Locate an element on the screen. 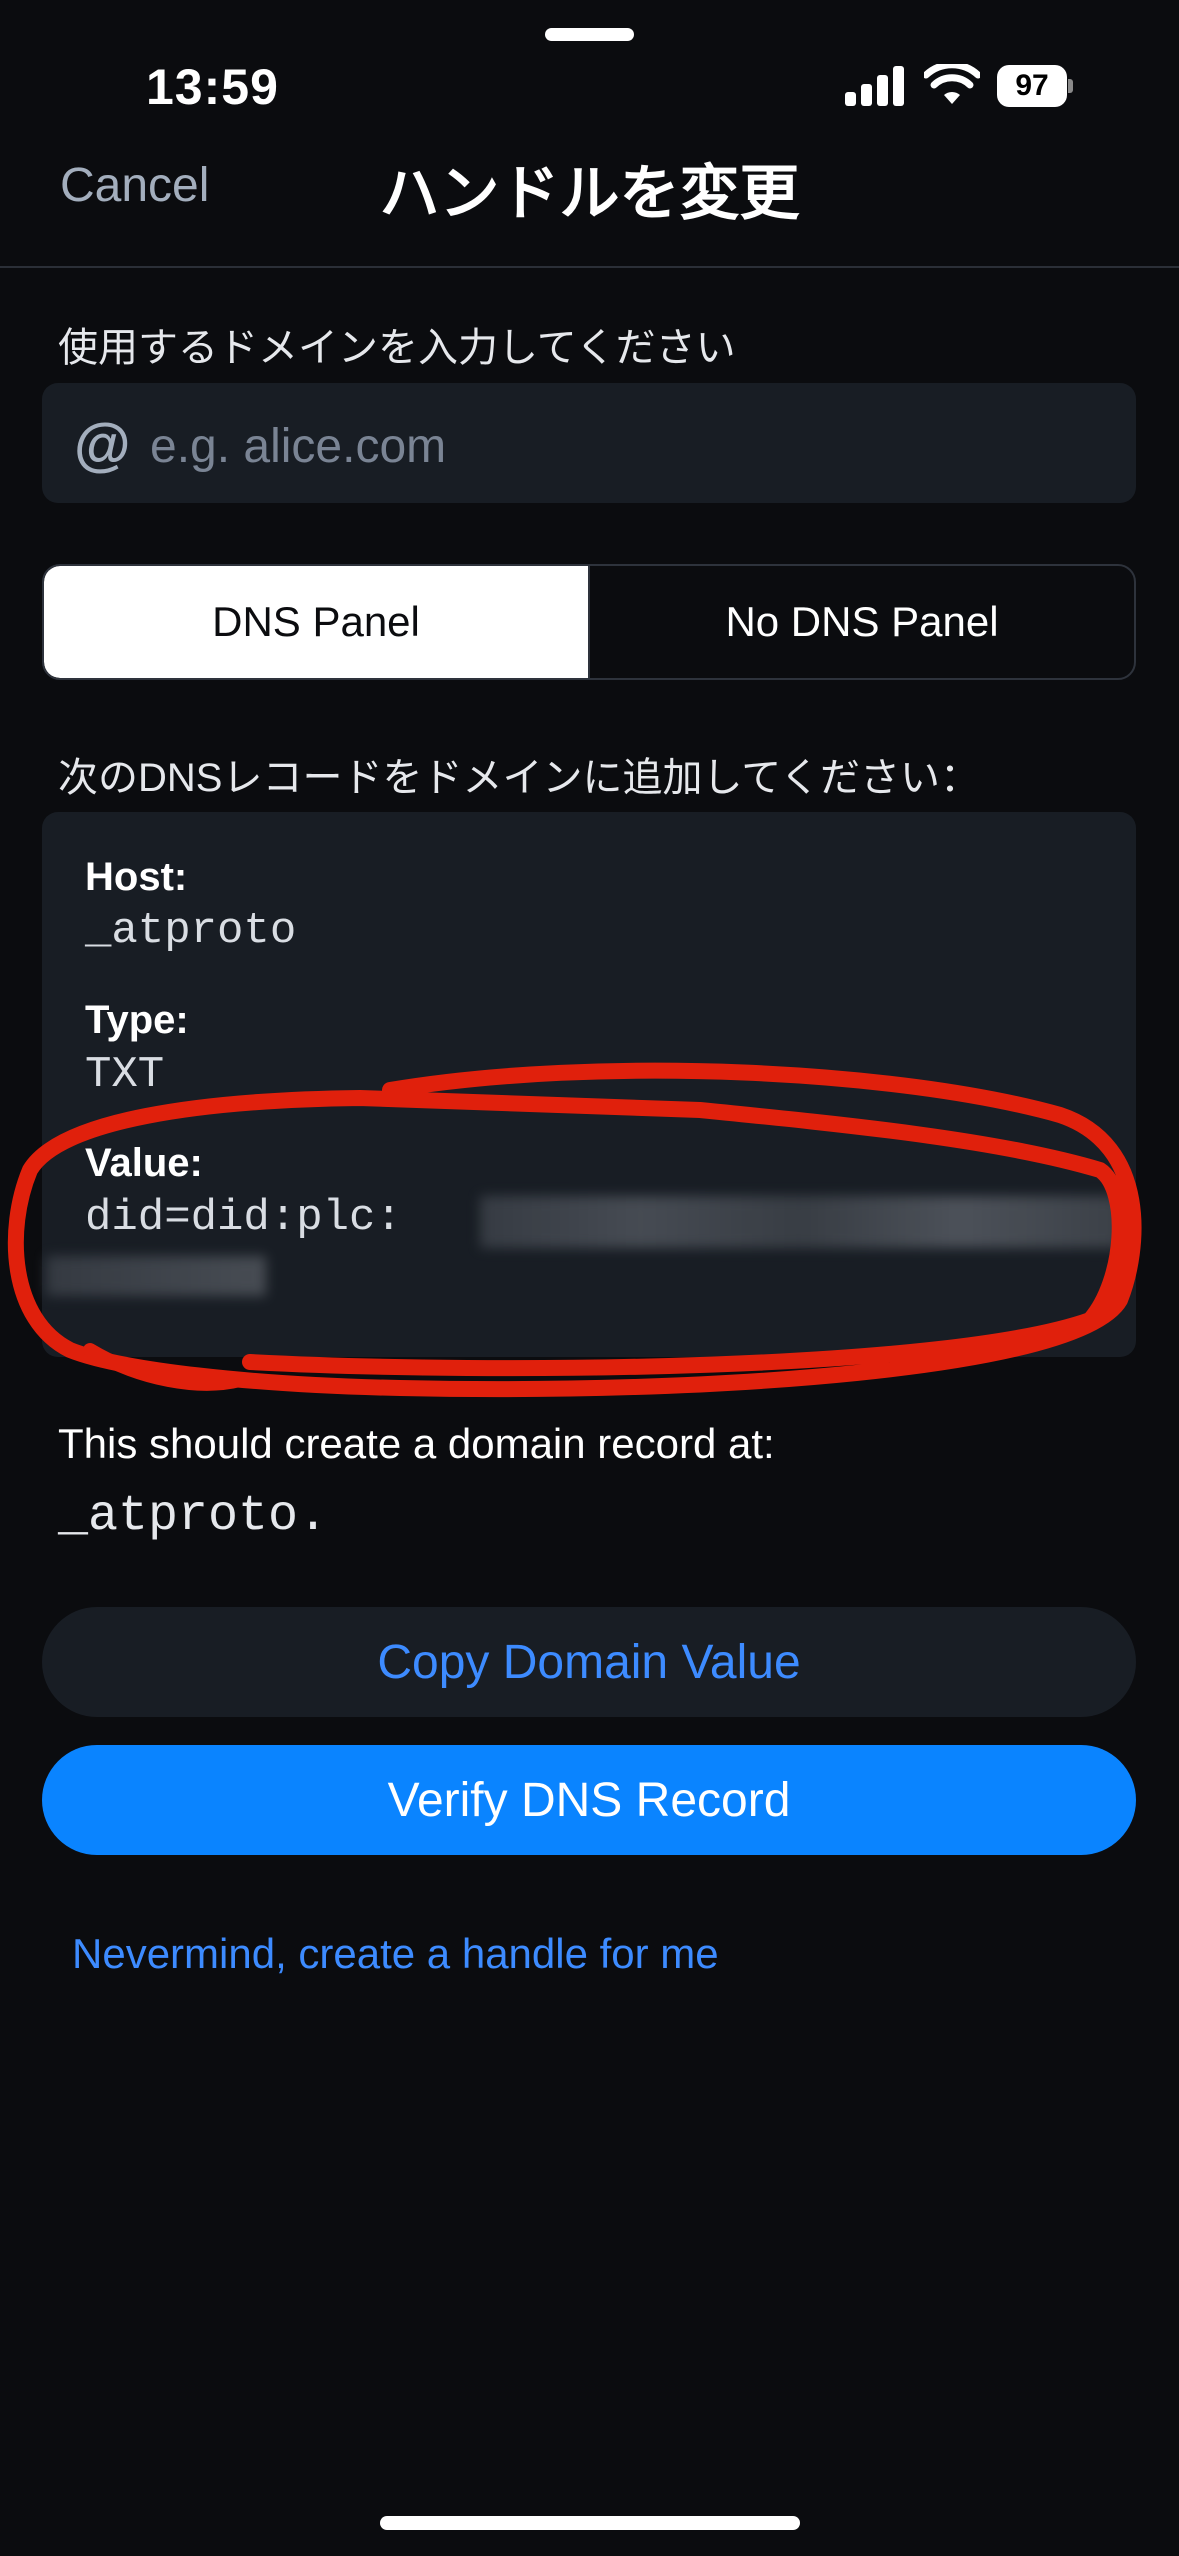 The height and width of the screenshot is (2556, 1179). dns-instruction: 次のDNSレコードをドメインに追加してください： is located at coordinates (519, 778).